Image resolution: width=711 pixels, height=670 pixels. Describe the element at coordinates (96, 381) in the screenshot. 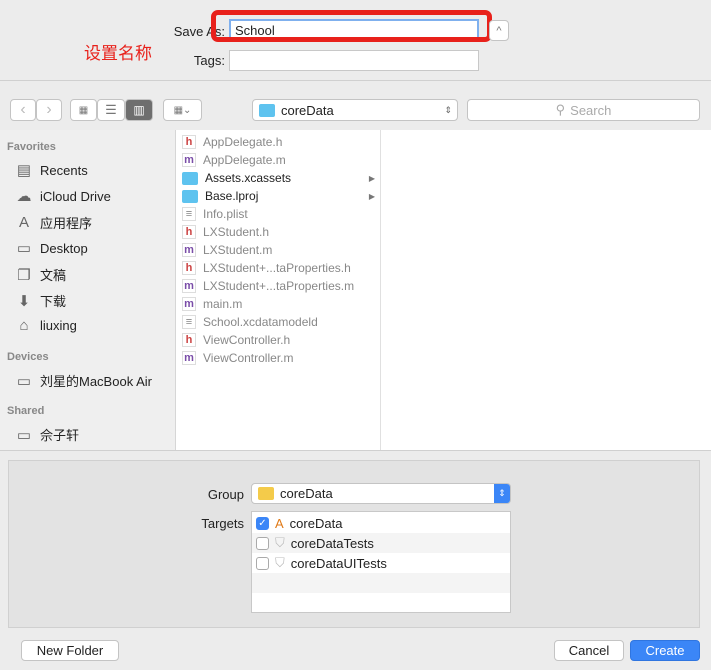

I see `sidebar-item-label: 刘星的MacBook Air` at that location.